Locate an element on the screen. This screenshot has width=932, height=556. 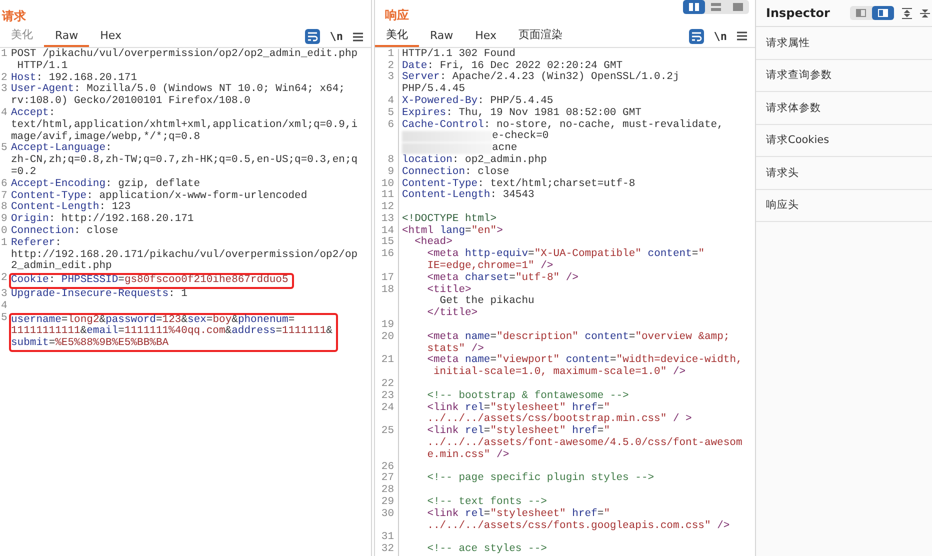
code-line: Referer: is located at coordinates (36, 243).